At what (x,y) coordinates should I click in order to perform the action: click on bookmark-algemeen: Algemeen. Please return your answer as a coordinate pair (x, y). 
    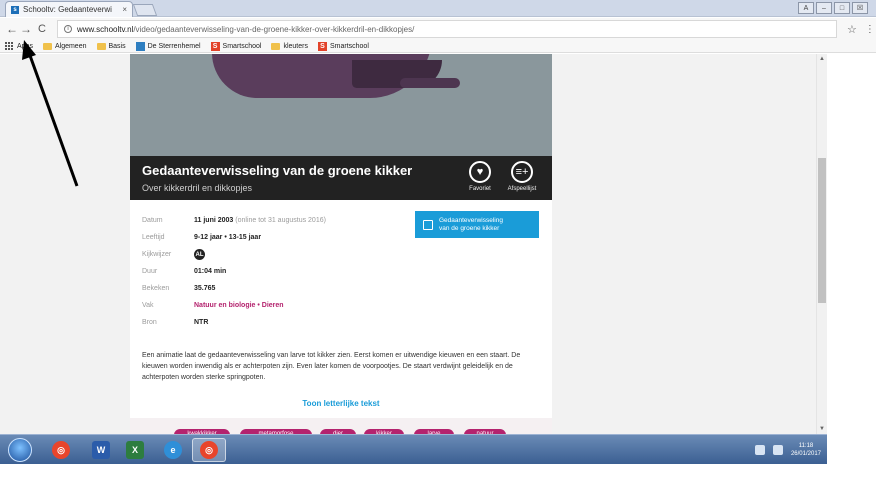
    Looking at the image, I should click on (64, 46).